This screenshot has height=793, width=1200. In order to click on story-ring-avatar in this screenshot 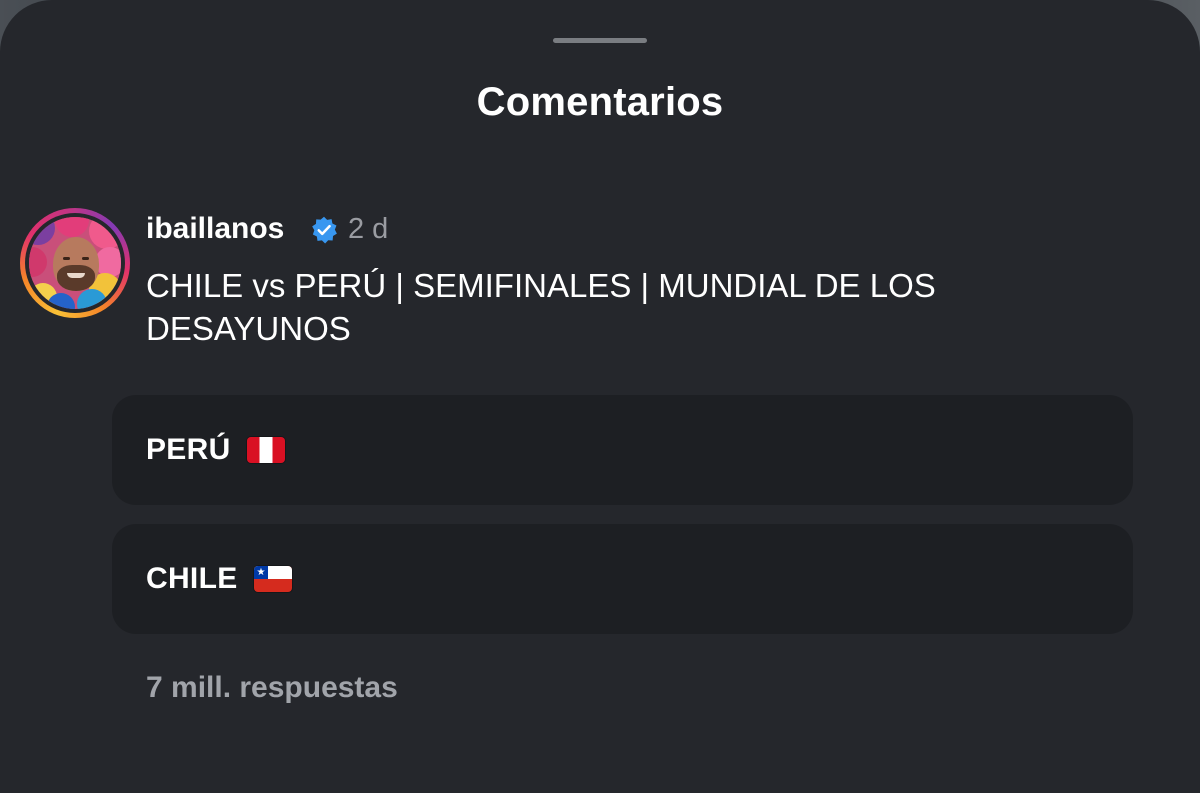, I will do `click(75, 263)`.